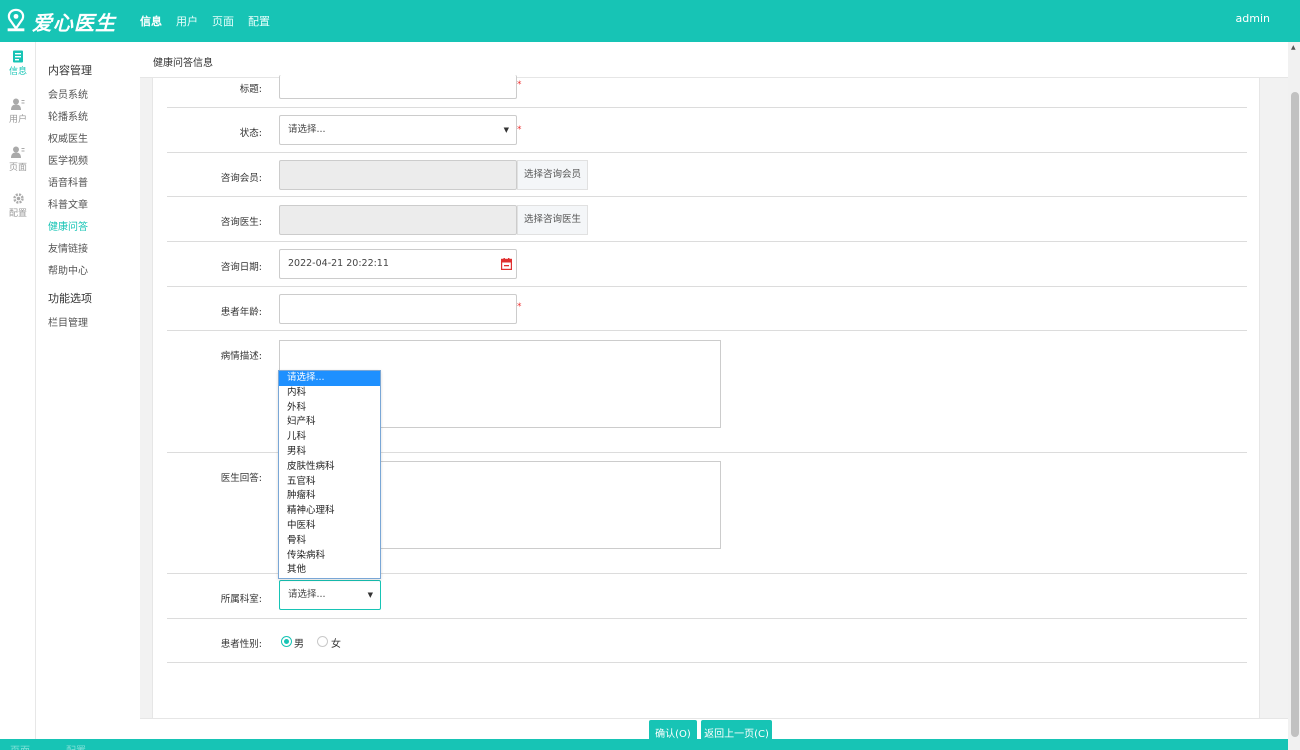  What do you see at coordinates (329, 556) in the screenshot?
I see `dropdown-option: 传染病科` at bounding box center [329, 556].